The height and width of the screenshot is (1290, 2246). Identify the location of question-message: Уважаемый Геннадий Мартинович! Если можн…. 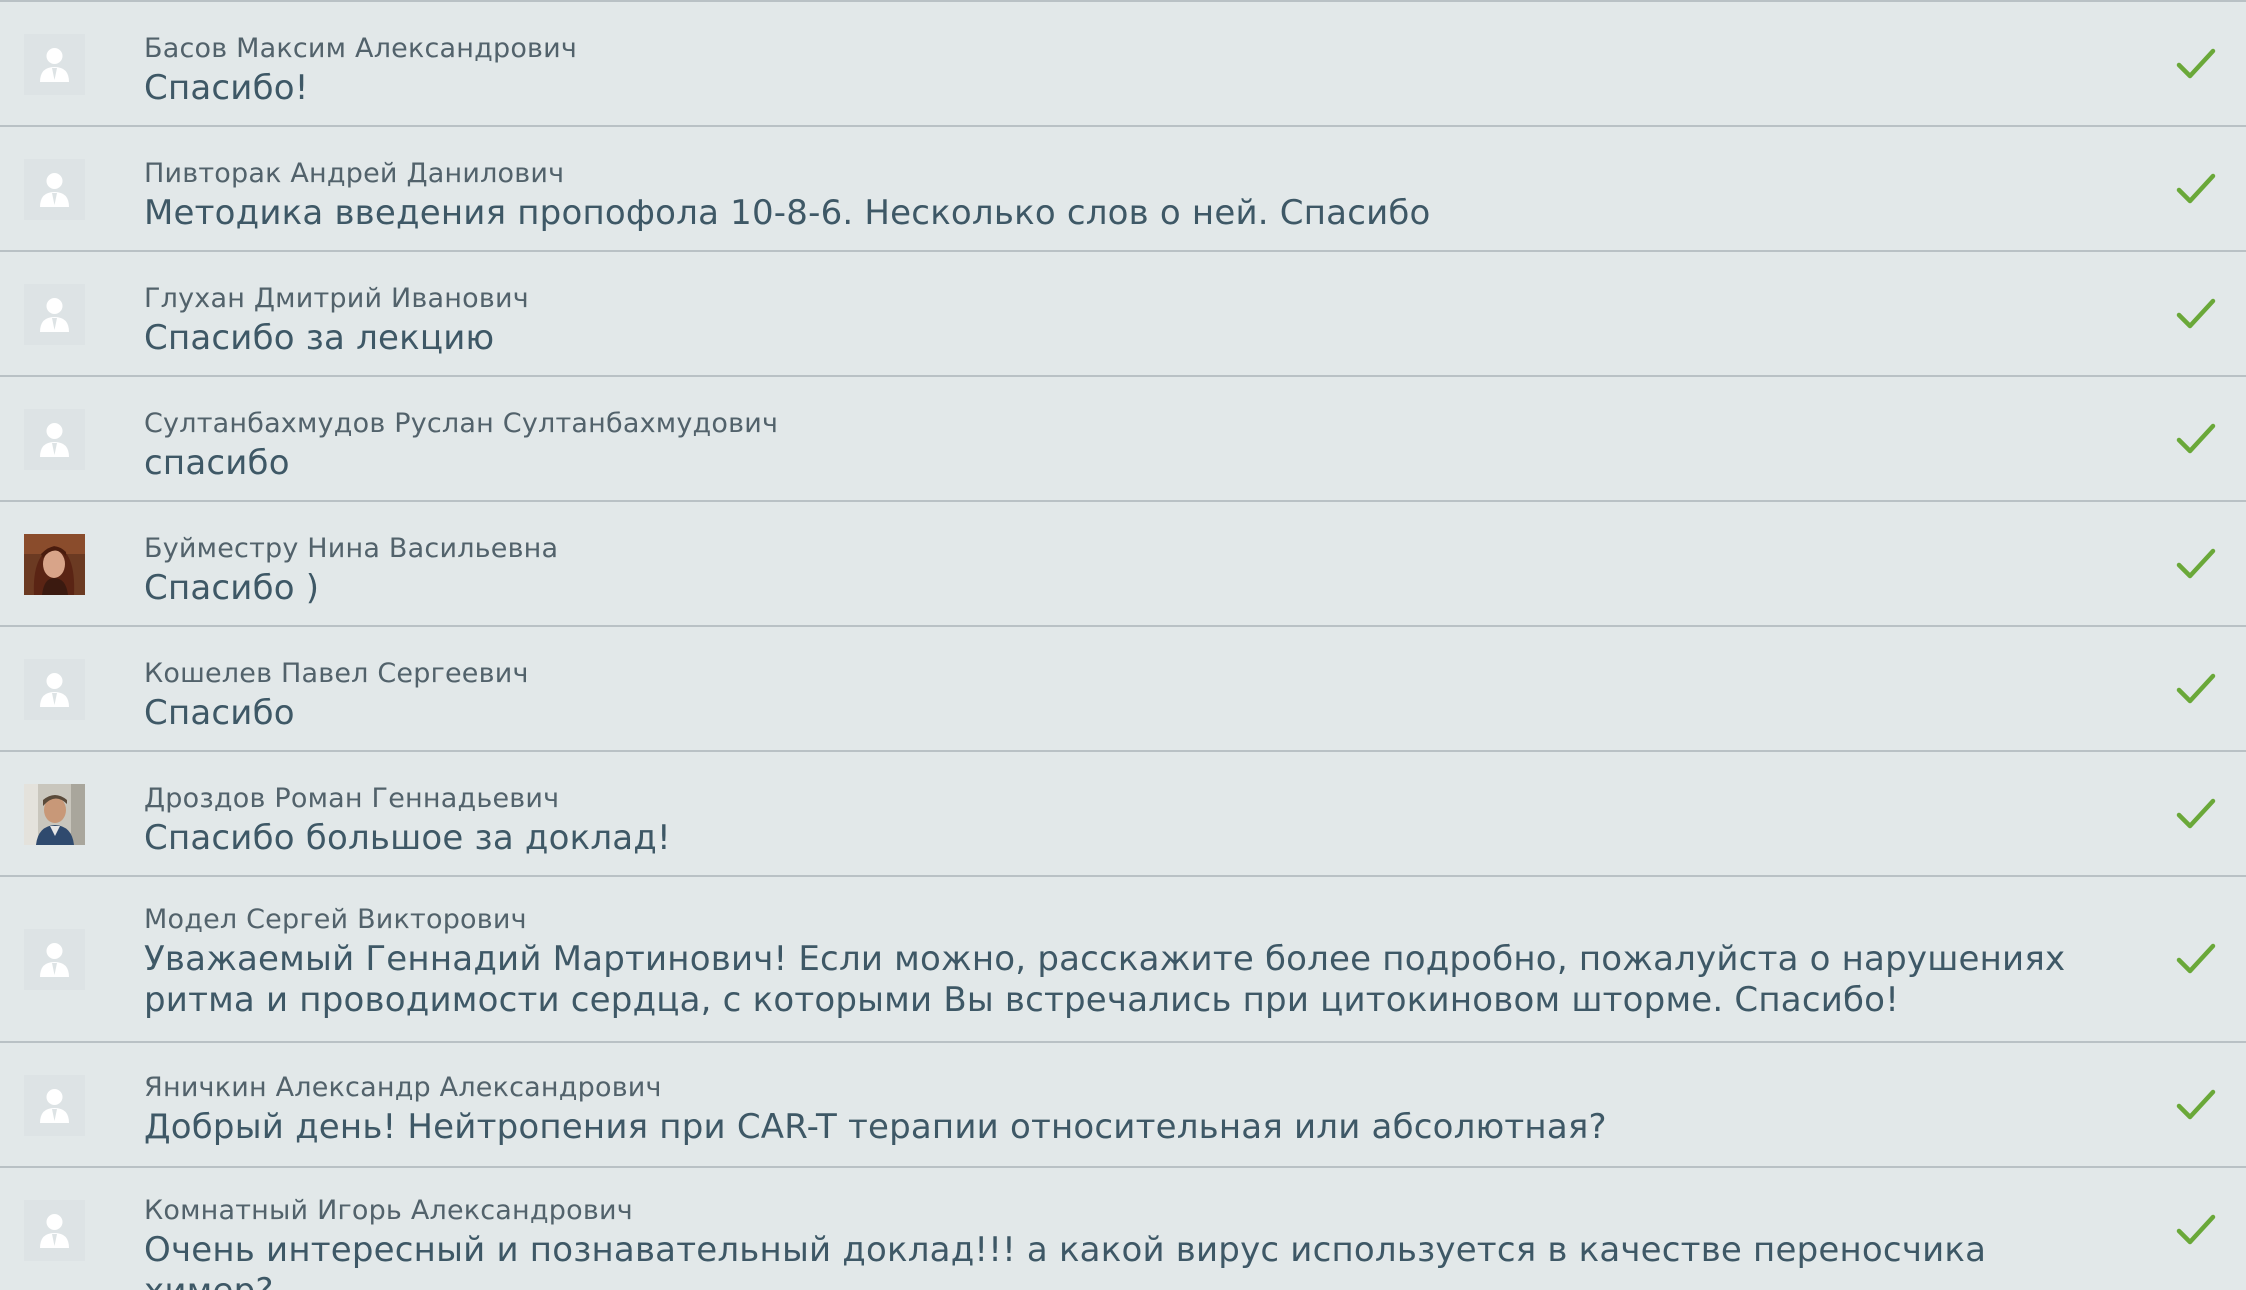
(1105, 979).